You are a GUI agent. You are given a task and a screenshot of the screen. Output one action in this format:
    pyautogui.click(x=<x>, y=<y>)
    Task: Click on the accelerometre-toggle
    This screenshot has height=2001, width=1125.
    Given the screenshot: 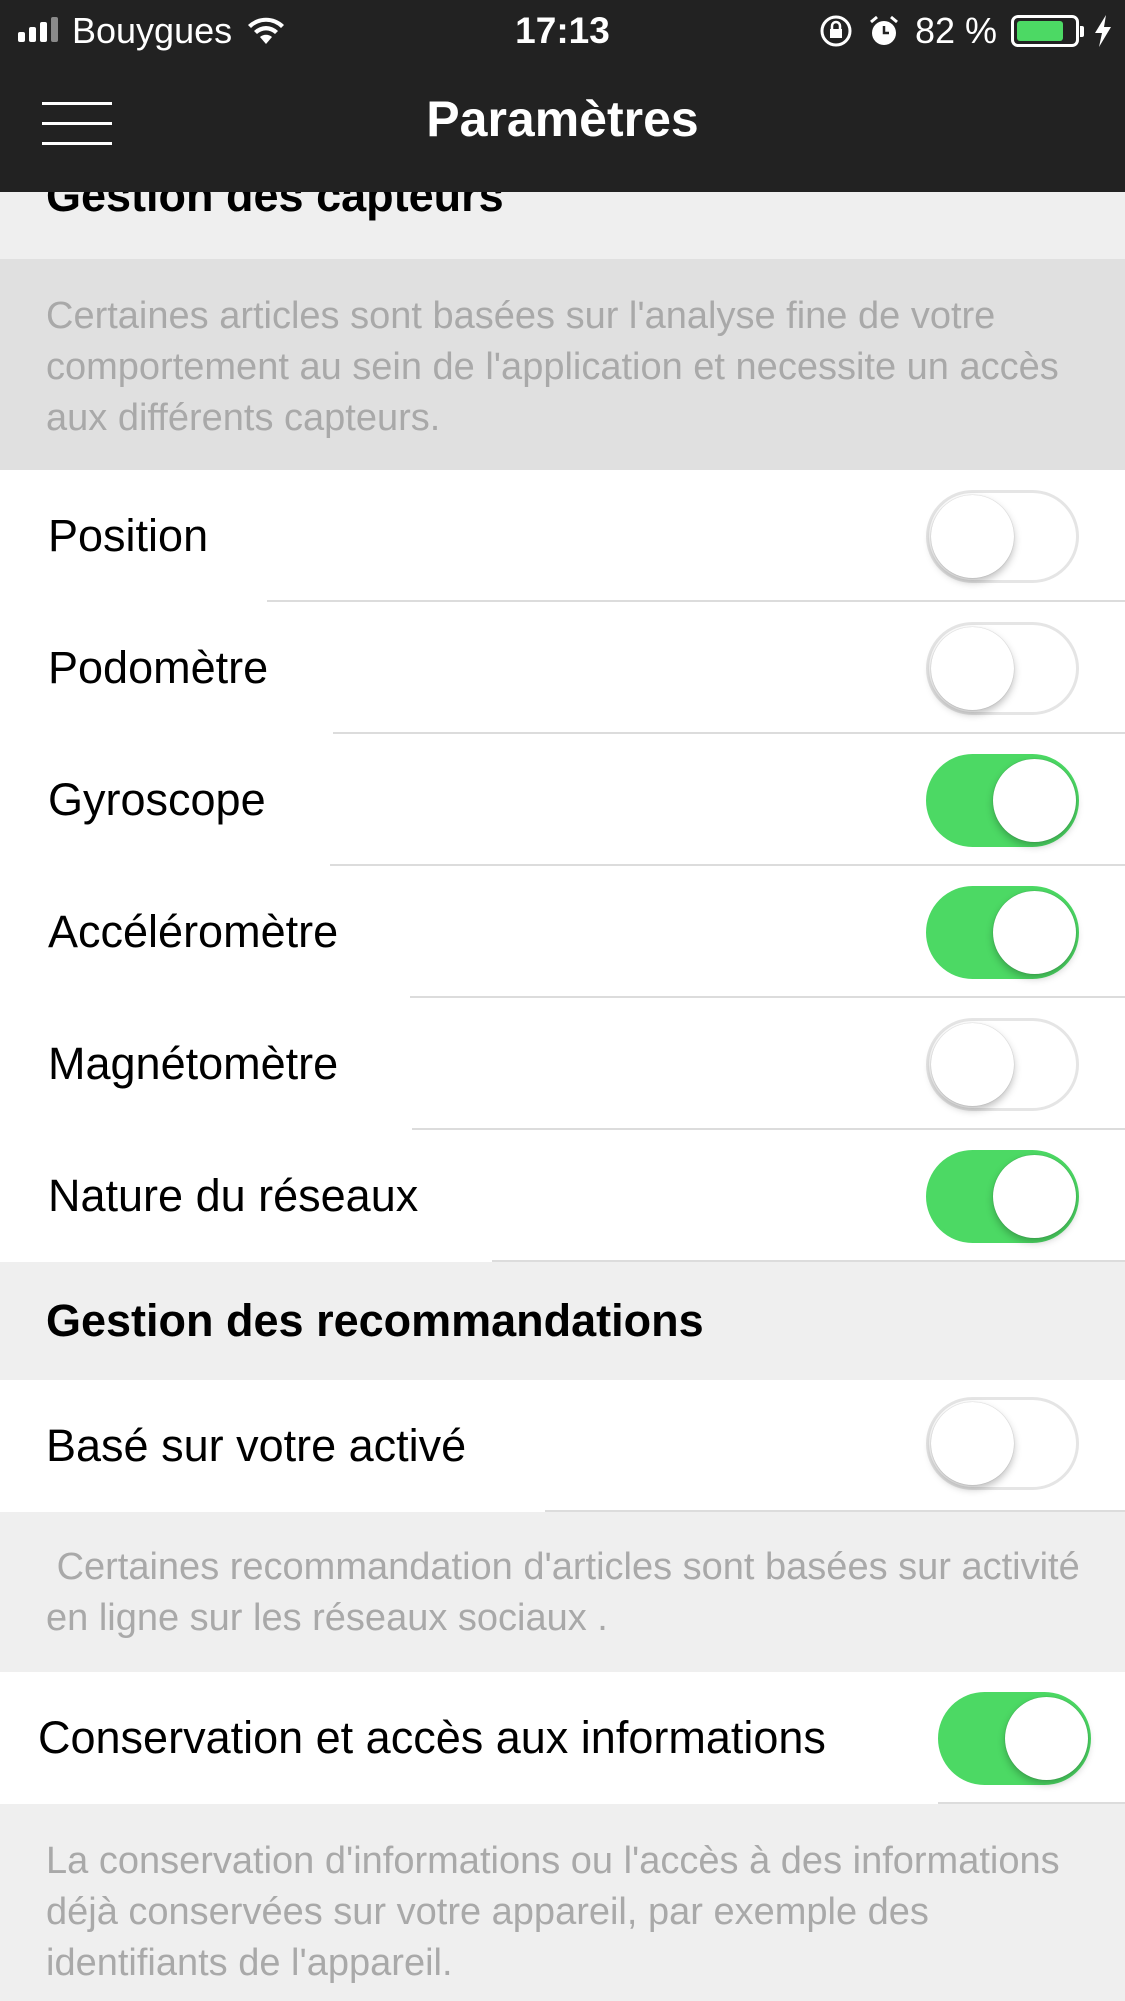 What is the action you would take?
    pyautogui.click(x=1002, y=932)
    